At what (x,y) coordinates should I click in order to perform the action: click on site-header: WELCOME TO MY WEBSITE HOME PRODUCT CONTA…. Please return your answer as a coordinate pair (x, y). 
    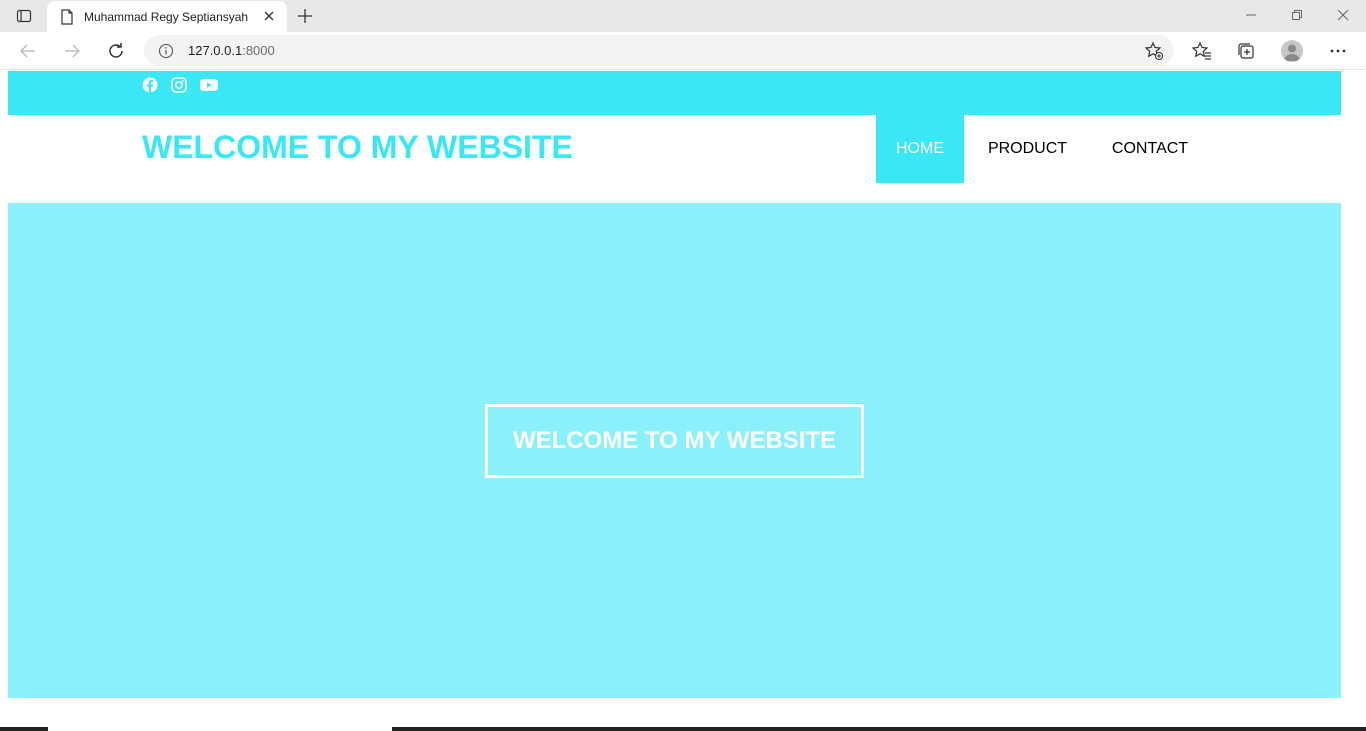
    Looking at the image, I should click on (674, 149).